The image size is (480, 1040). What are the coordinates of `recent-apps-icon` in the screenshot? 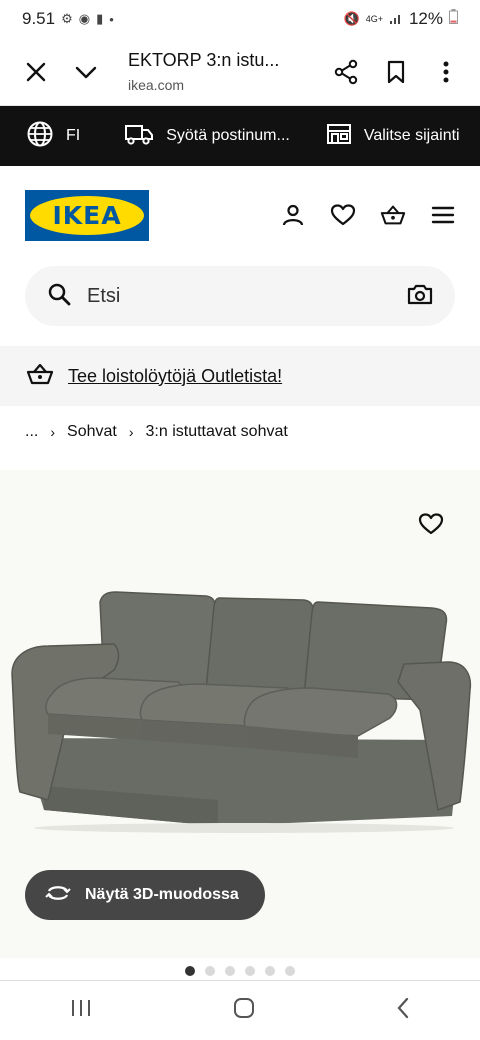 It's located at (81, 1010).